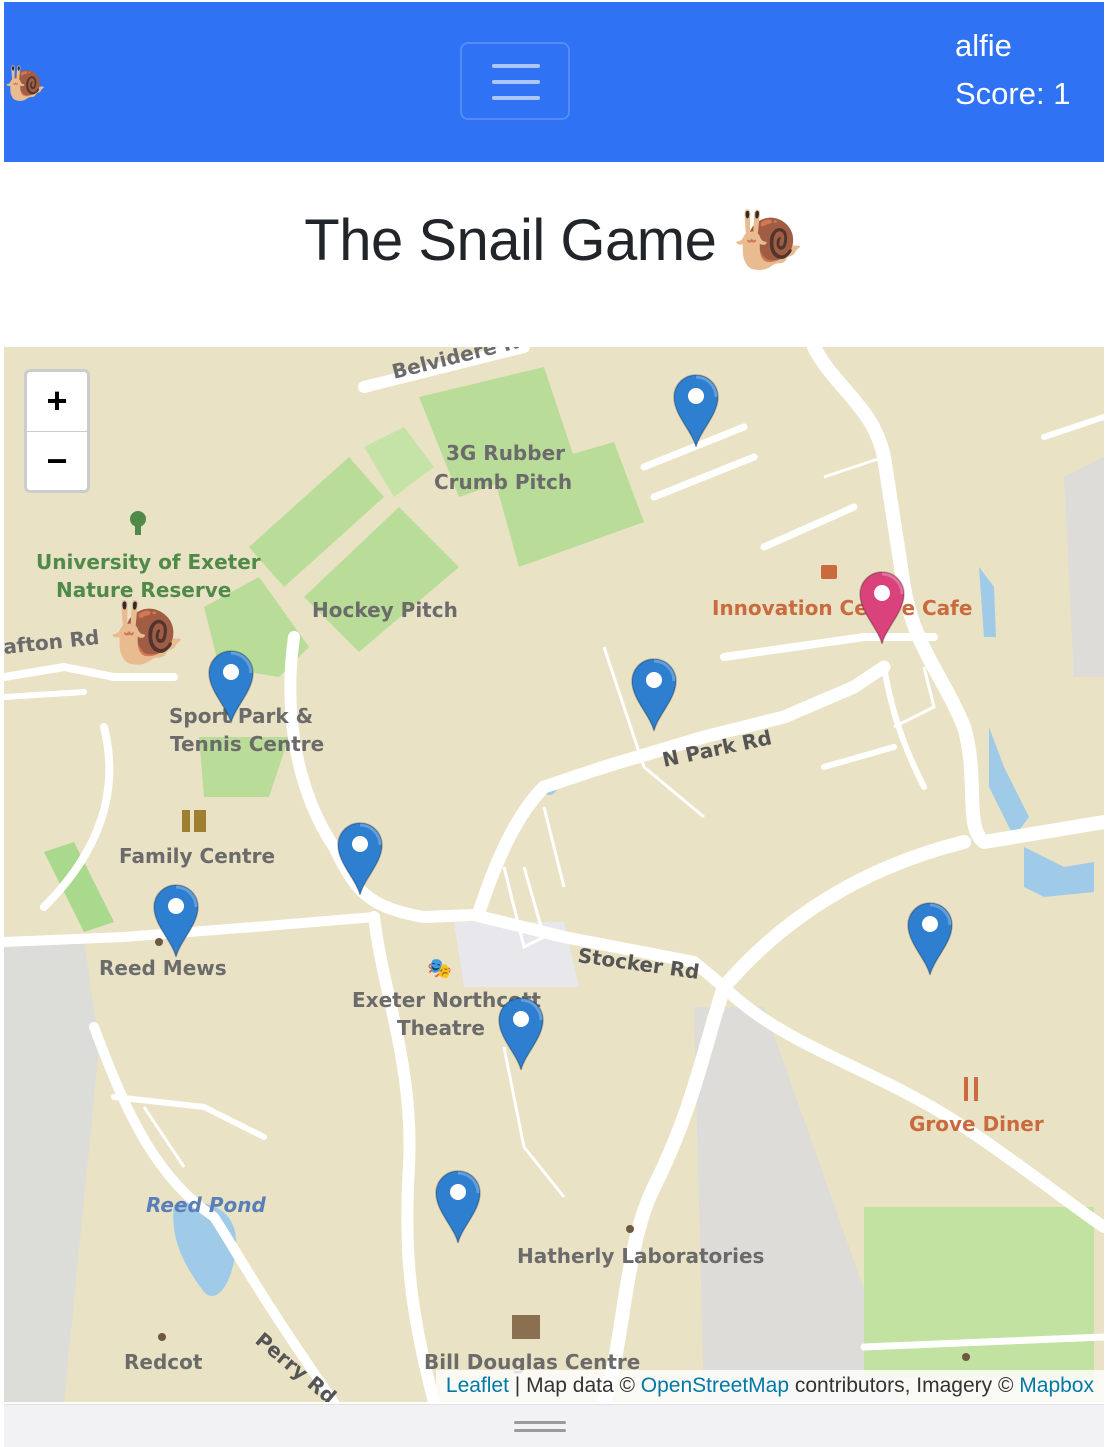  Describe the element at coordinates (441, 1028) in the screenshot. I see `map-label-northcott-2: Theatre` at that location.